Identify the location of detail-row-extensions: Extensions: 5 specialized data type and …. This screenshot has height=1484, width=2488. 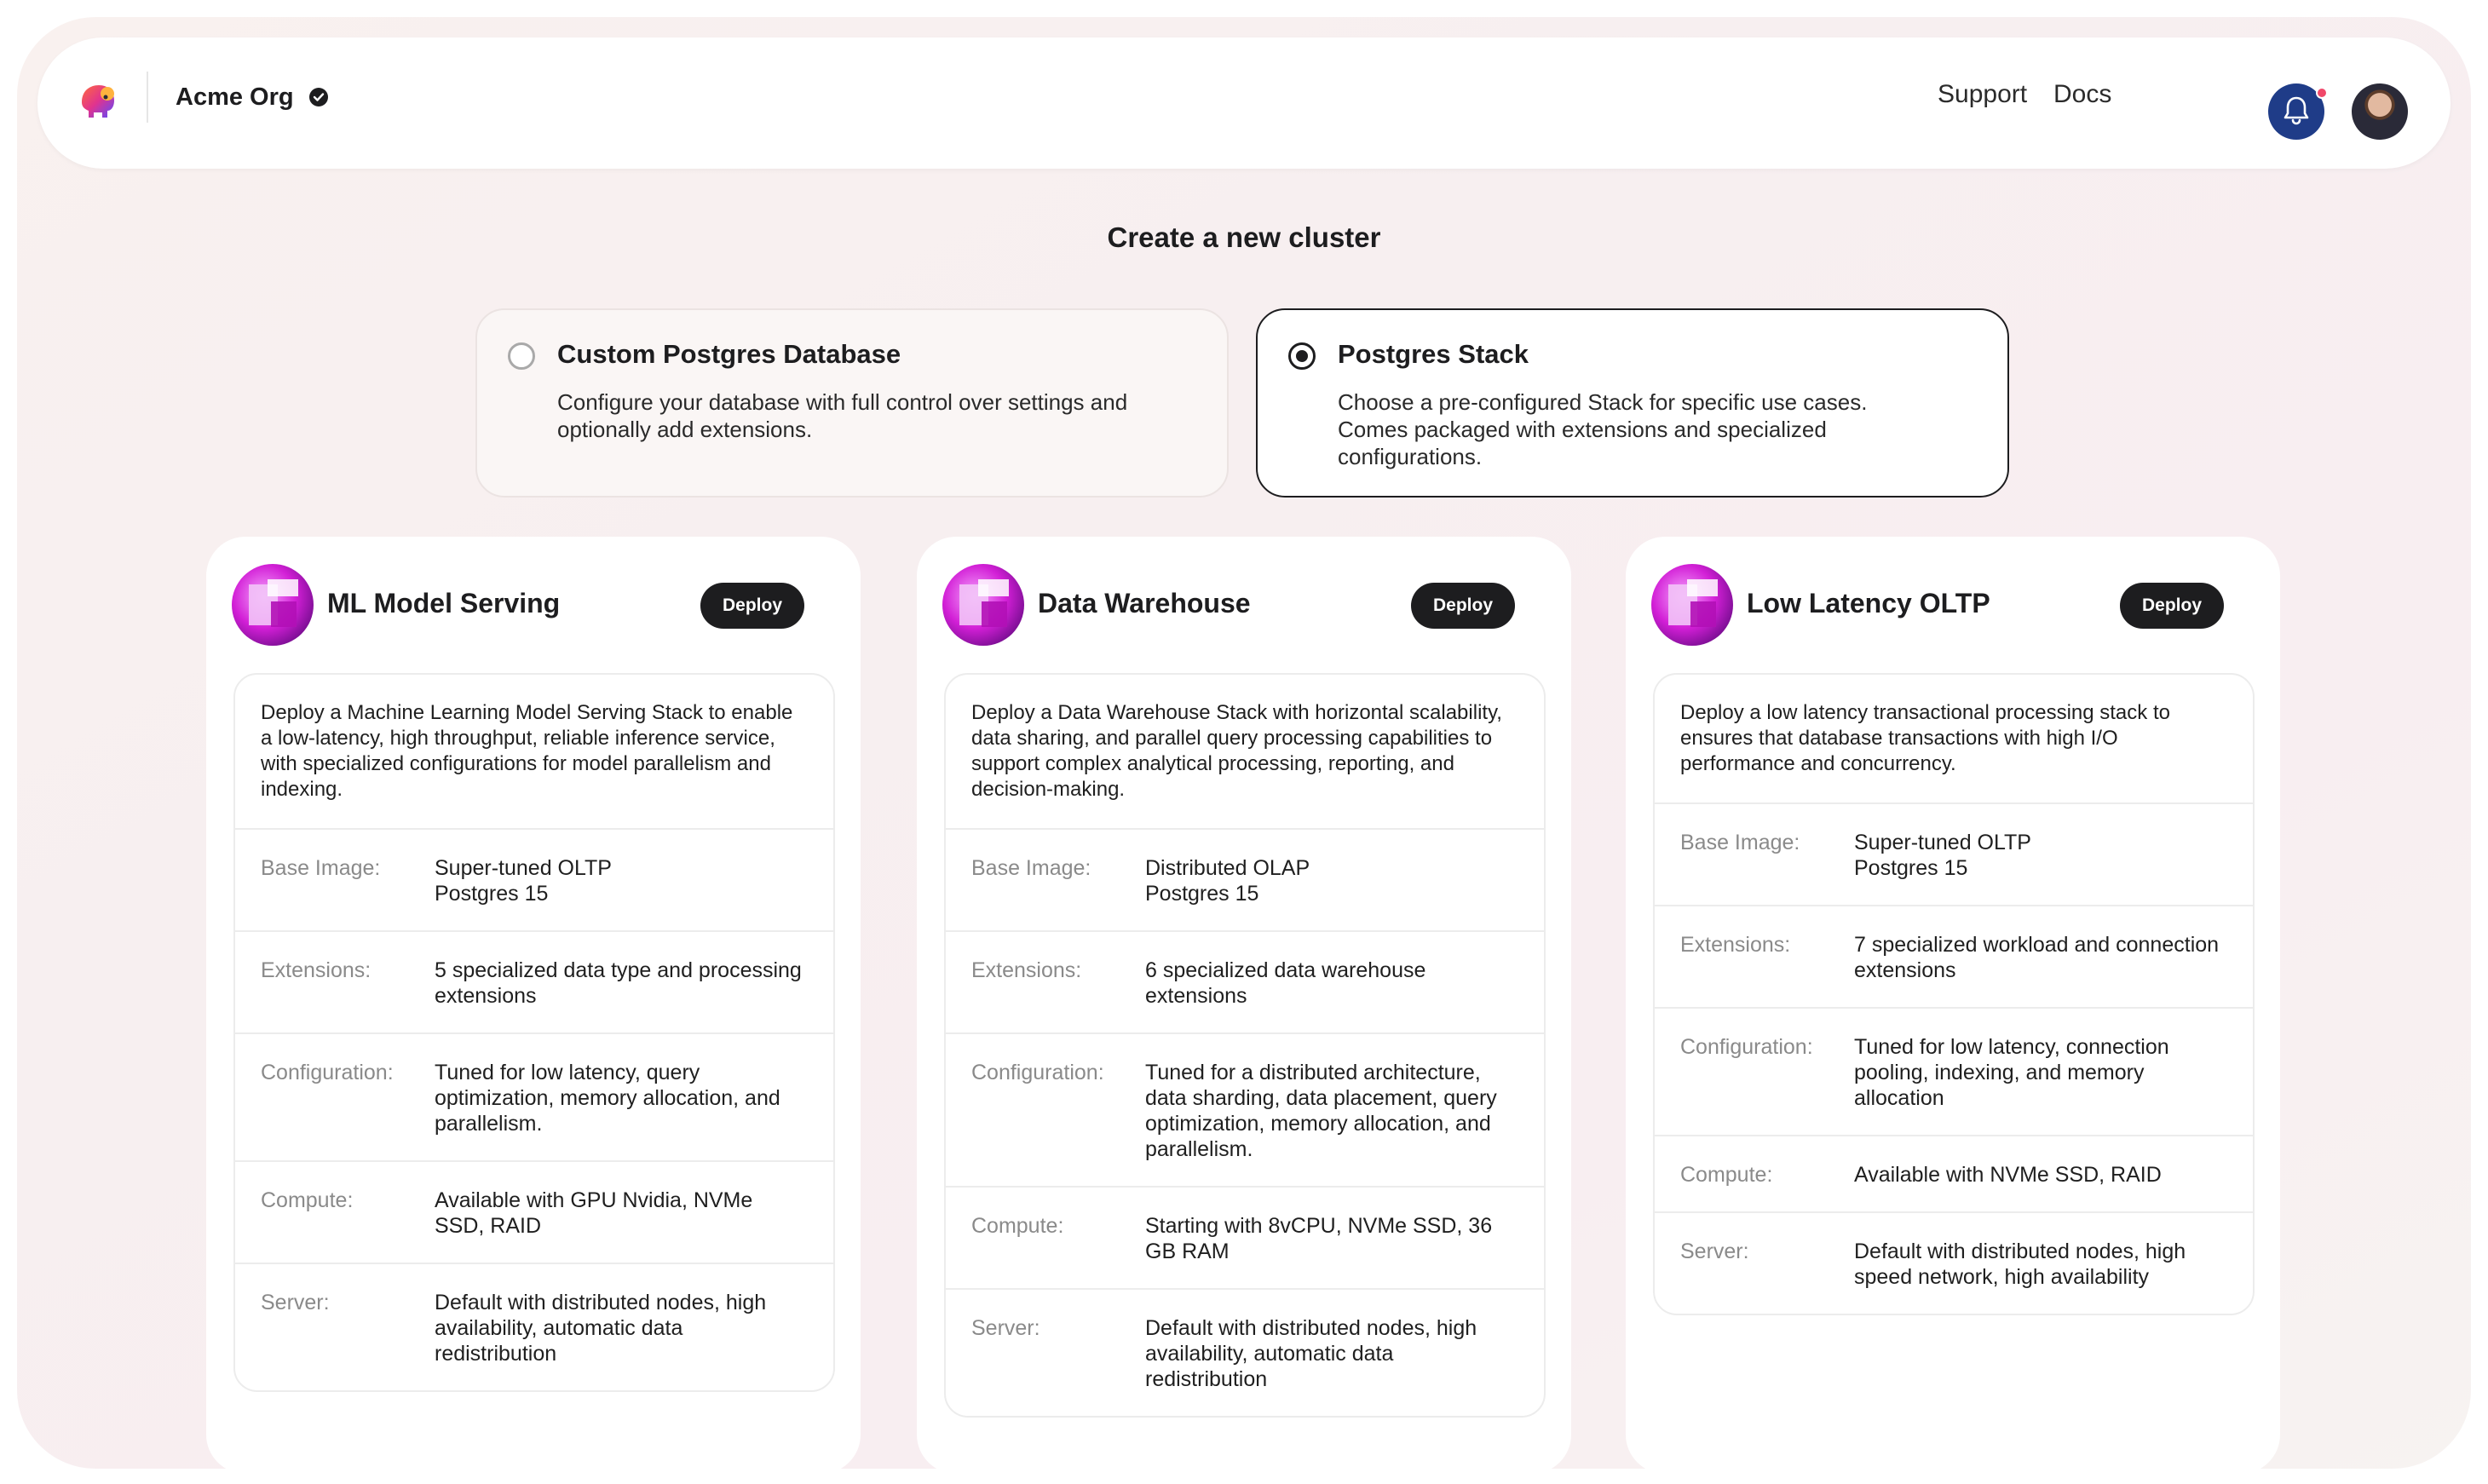
(534, 983).